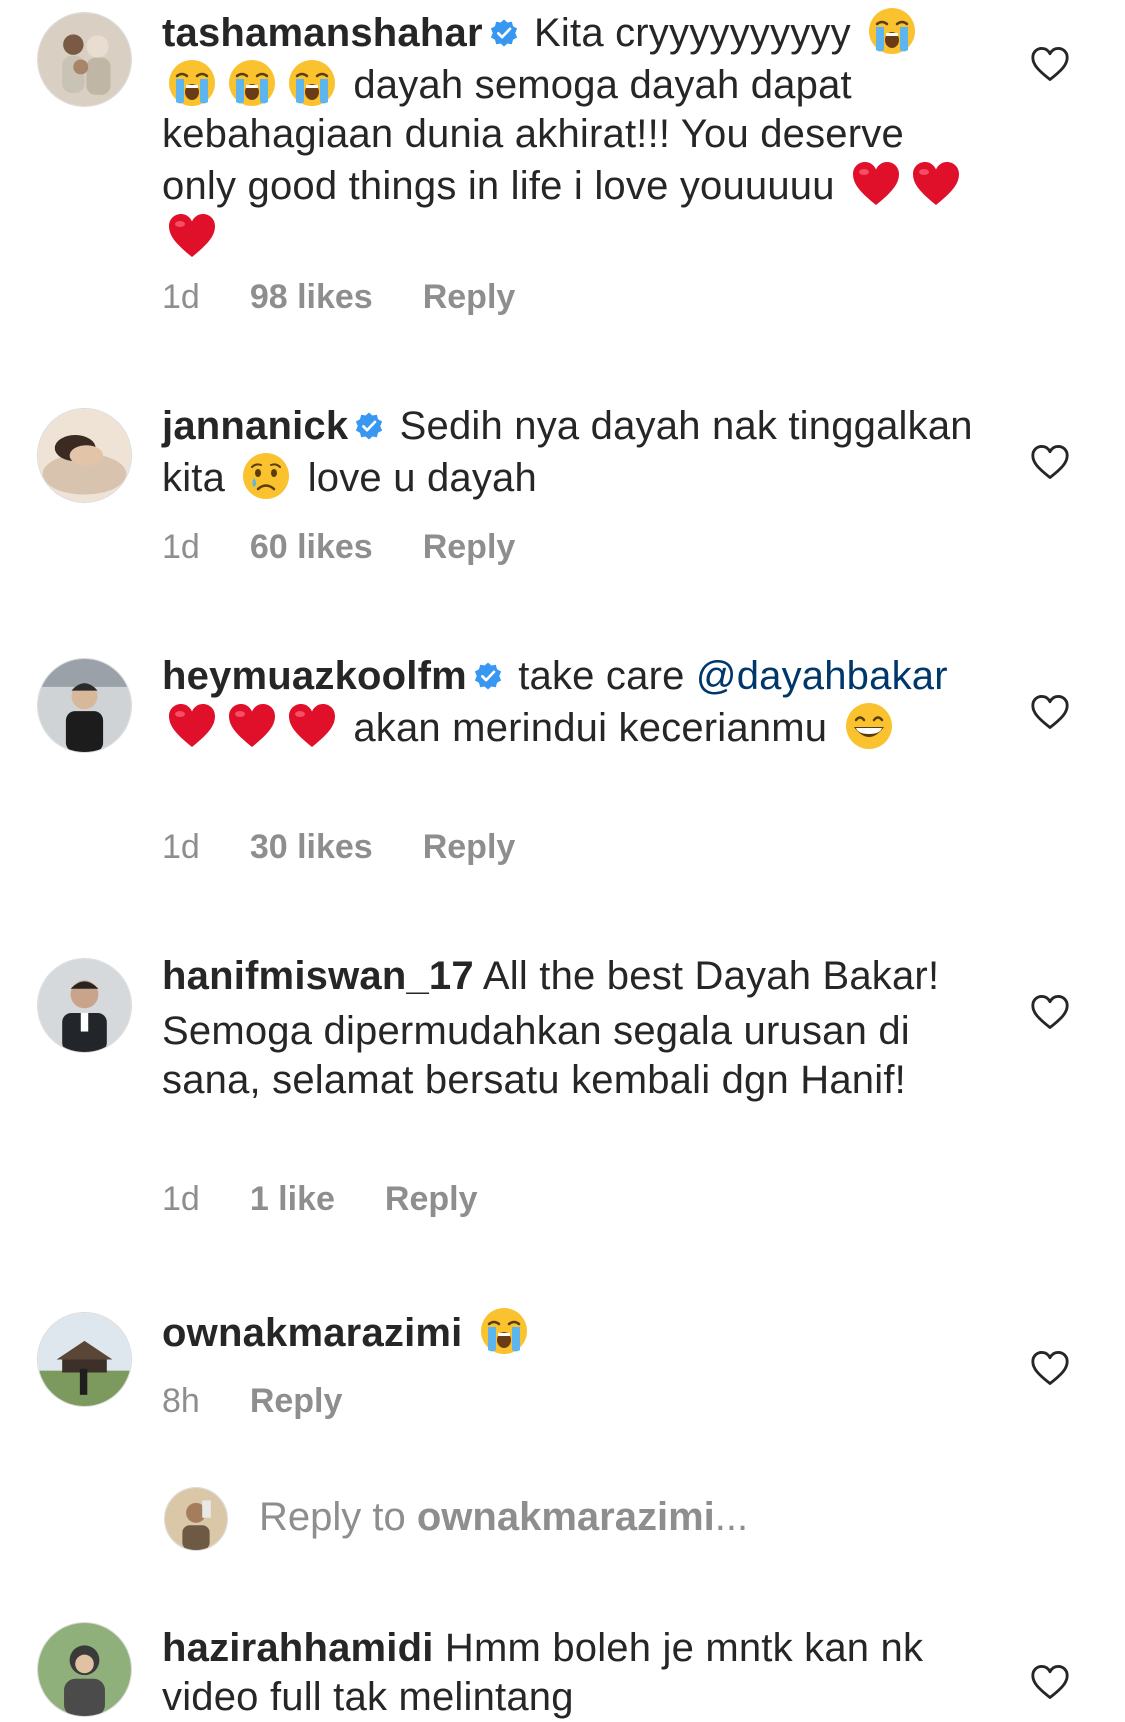  I want to click on comment-time: 8h, so click(181, 1401).